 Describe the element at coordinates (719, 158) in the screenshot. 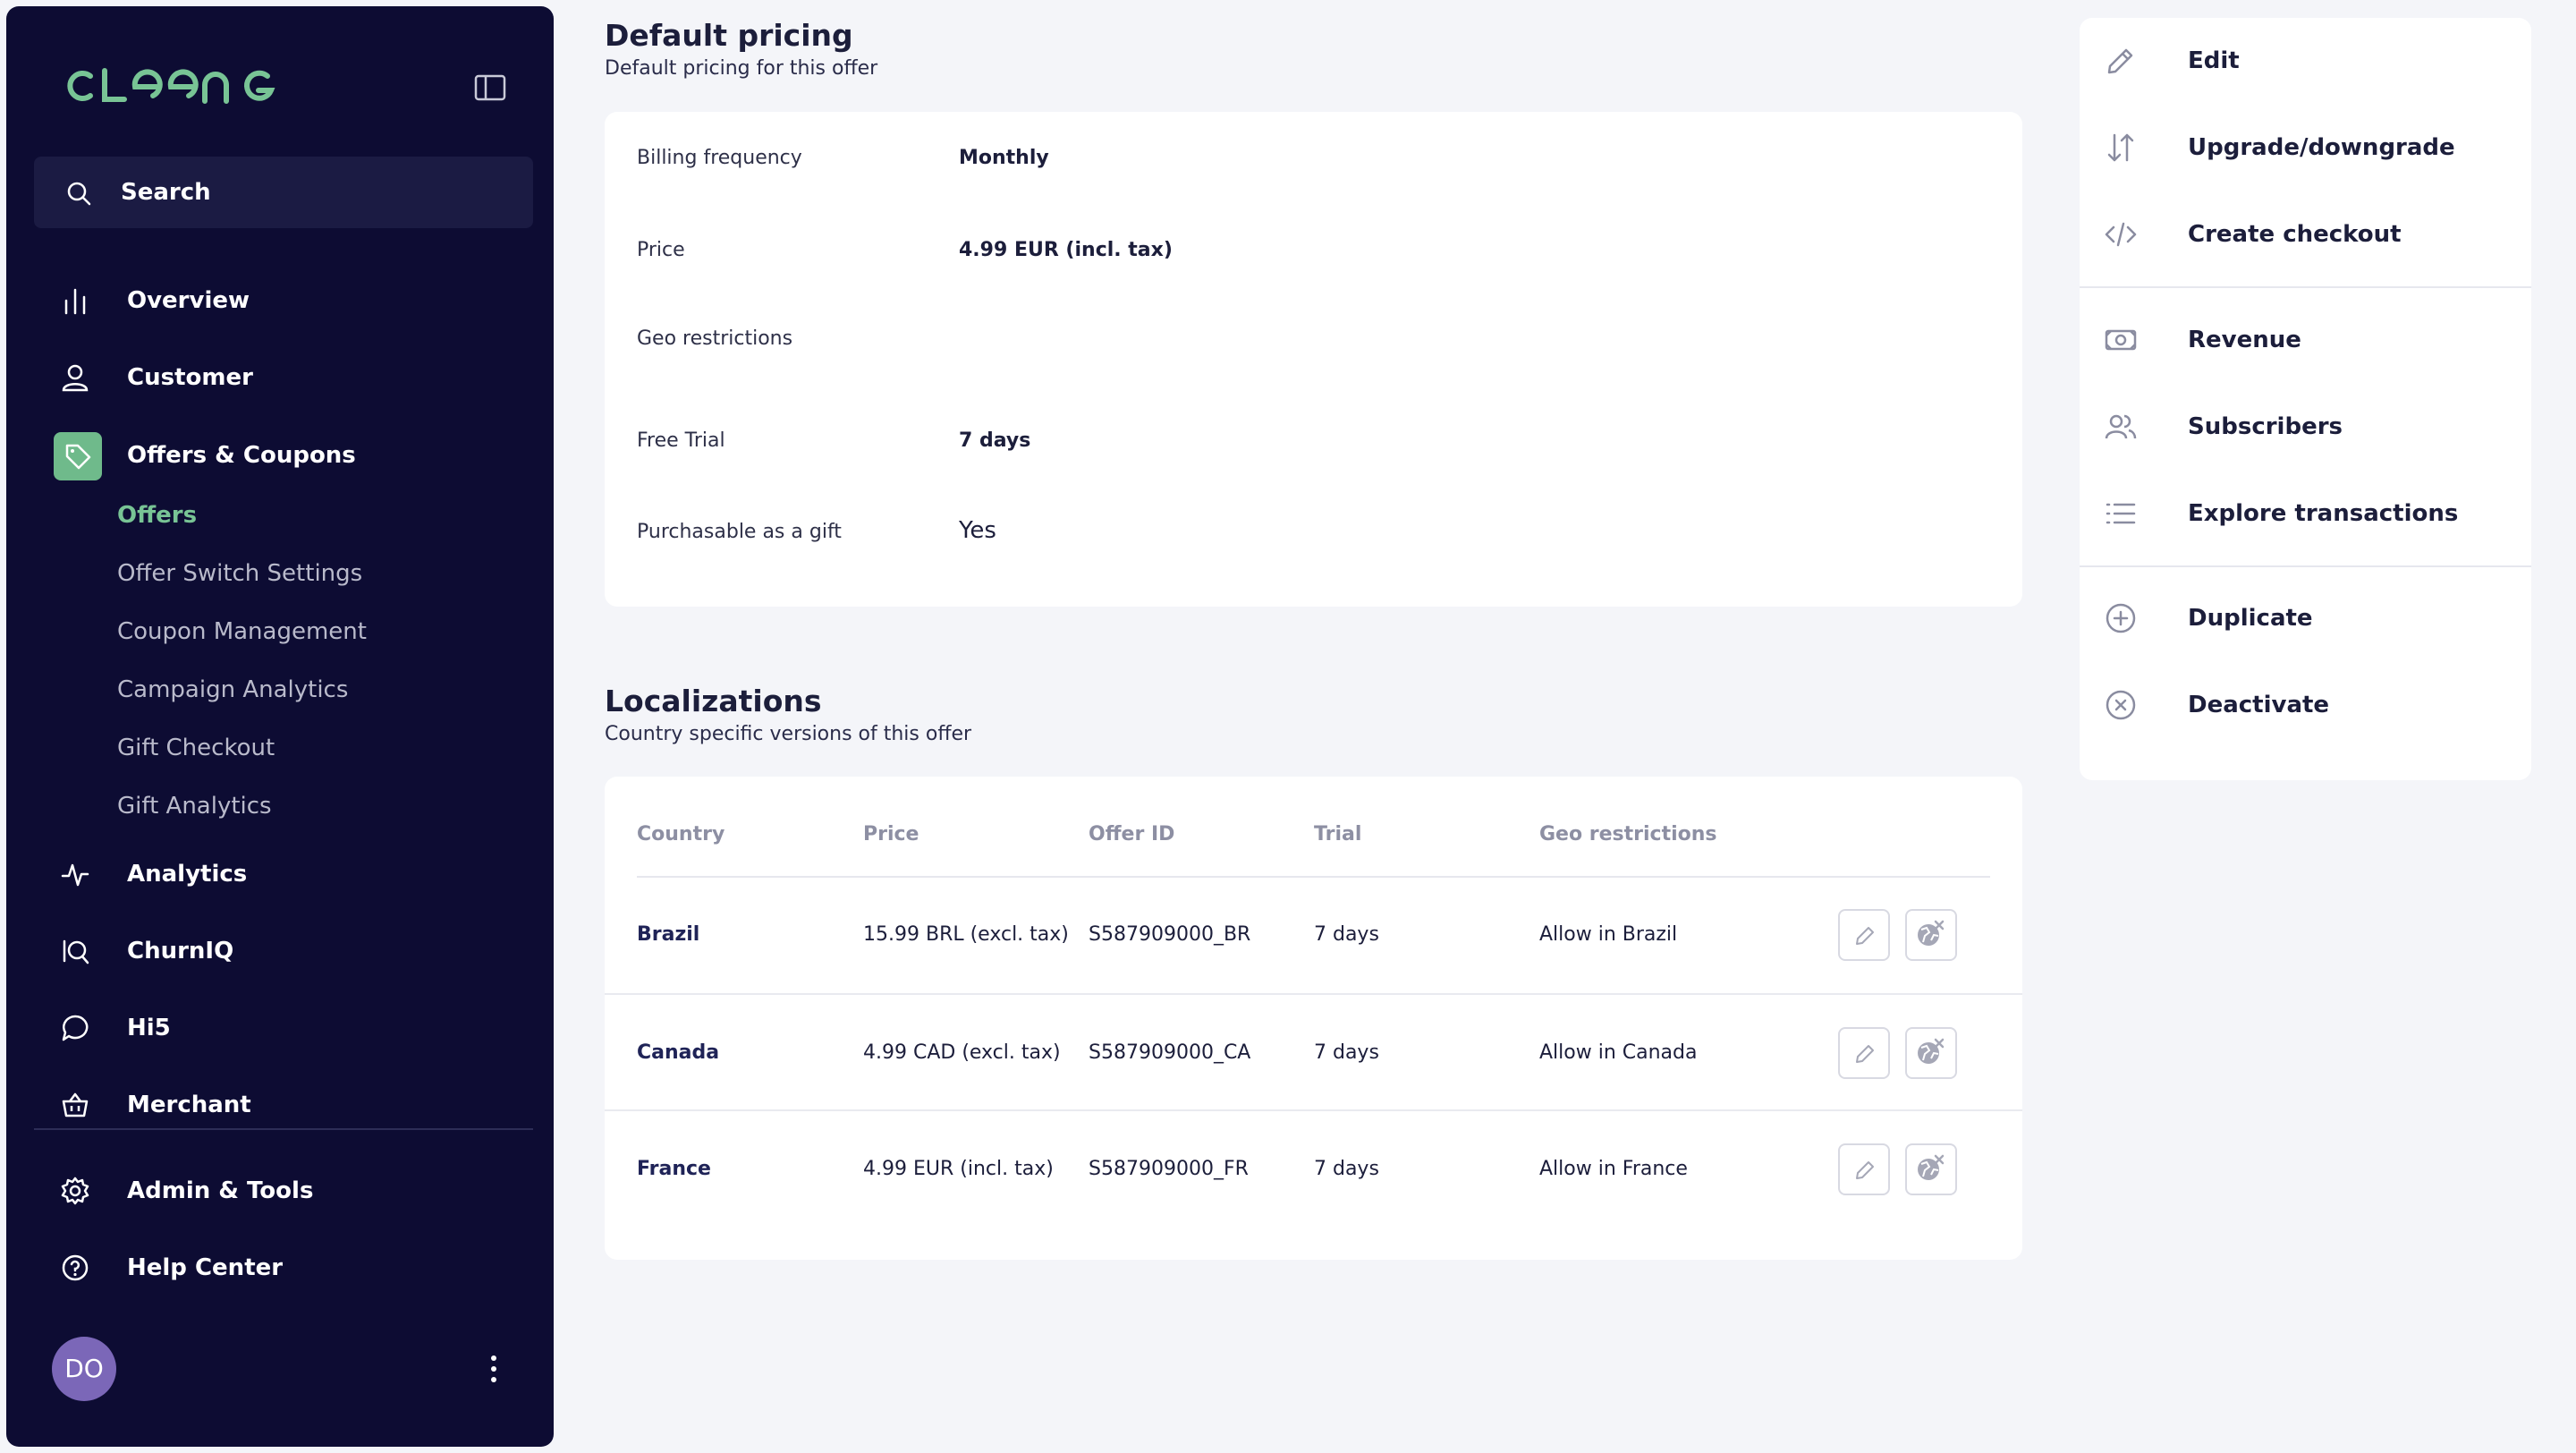

I see `billing-frequency-label: Billing frequency` at that location.